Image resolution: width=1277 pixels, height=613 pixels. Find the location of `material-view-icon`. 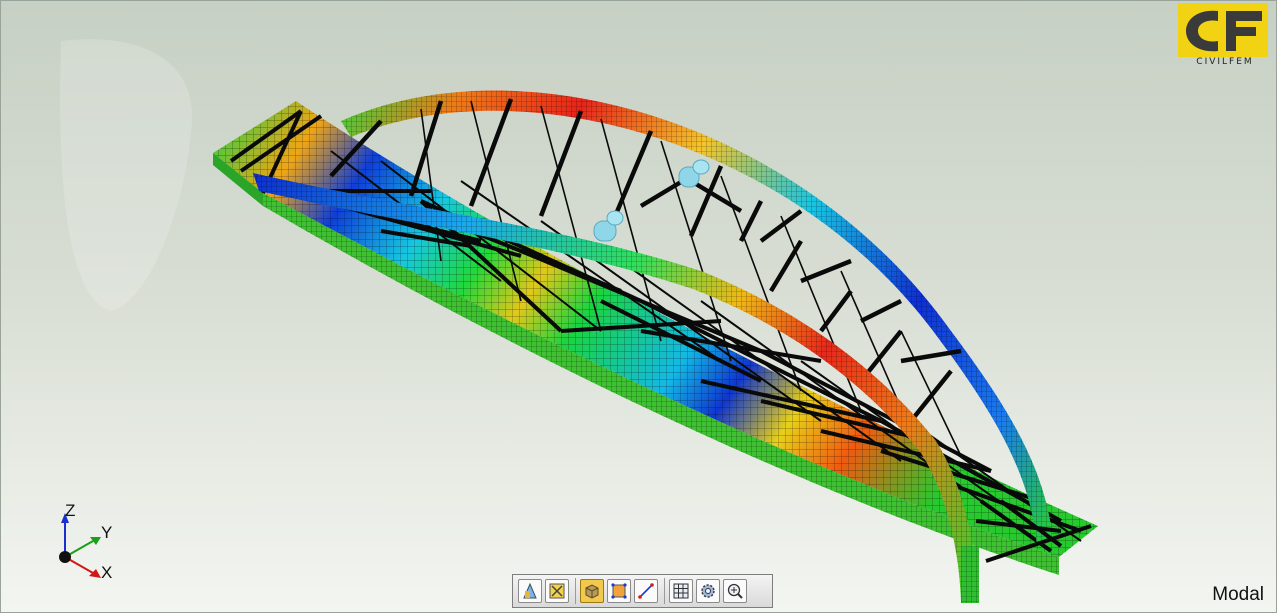

material-view-icon is located at coordinates (530, 590).